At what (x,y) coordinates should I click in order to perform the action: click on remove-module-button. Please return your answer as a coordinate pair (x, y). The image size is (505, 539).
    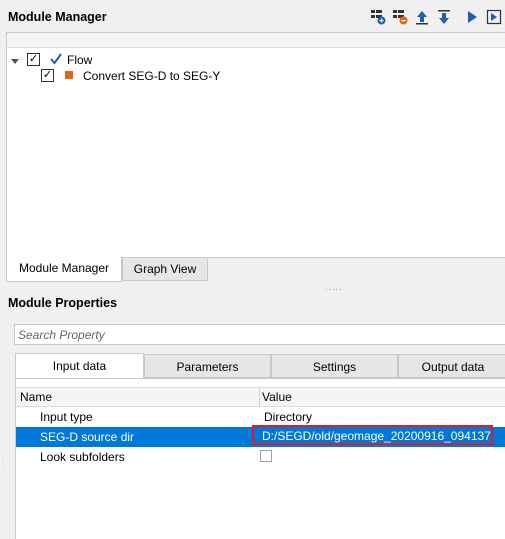
    Looking at the image, I should click on (400, 17).